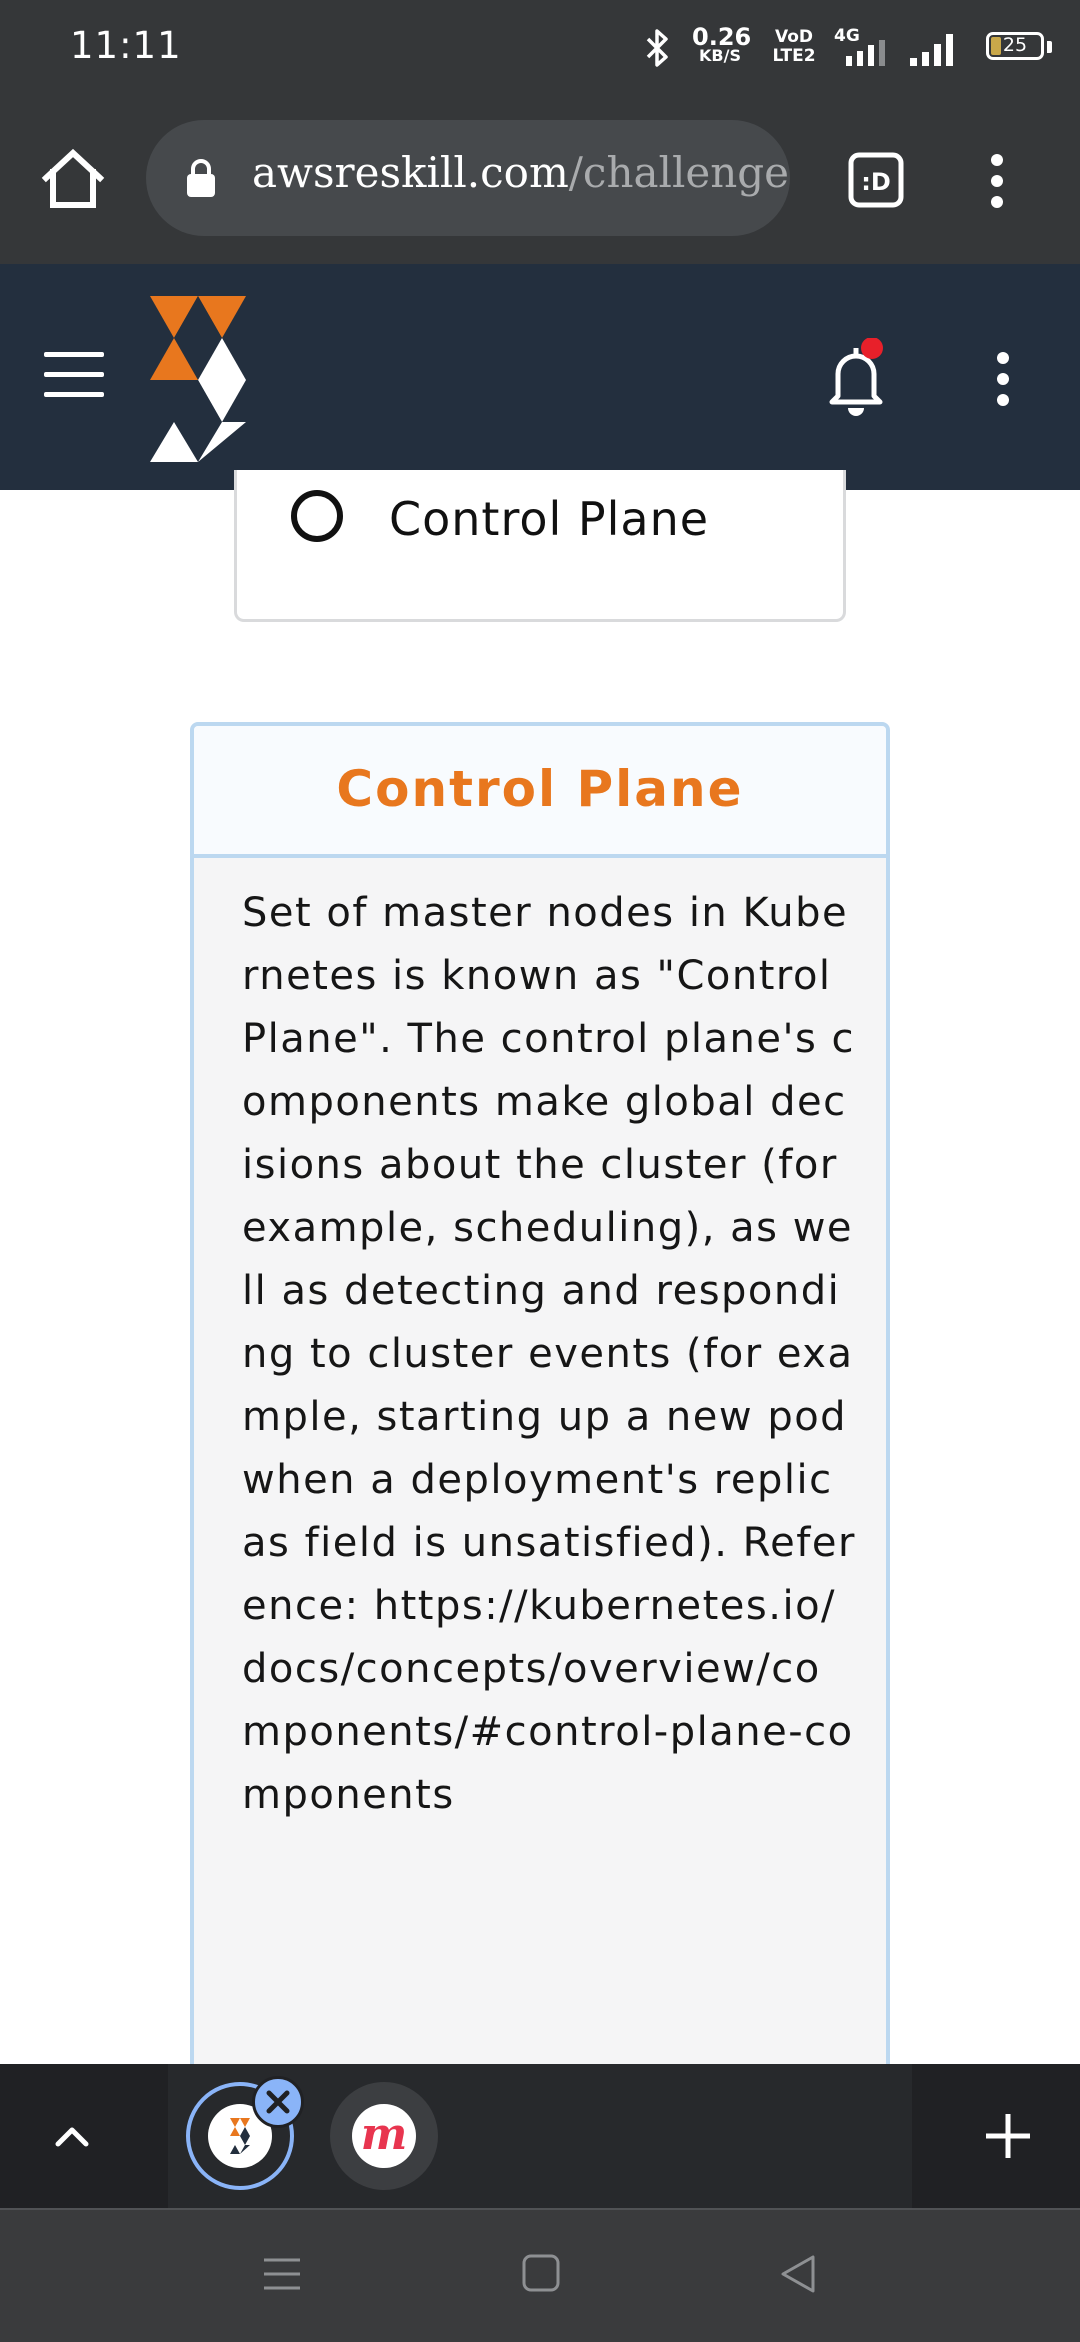 This screenshot has width=1080, height=2342. I want to click on tab-switcher-icon: :D, so click(876, 180).